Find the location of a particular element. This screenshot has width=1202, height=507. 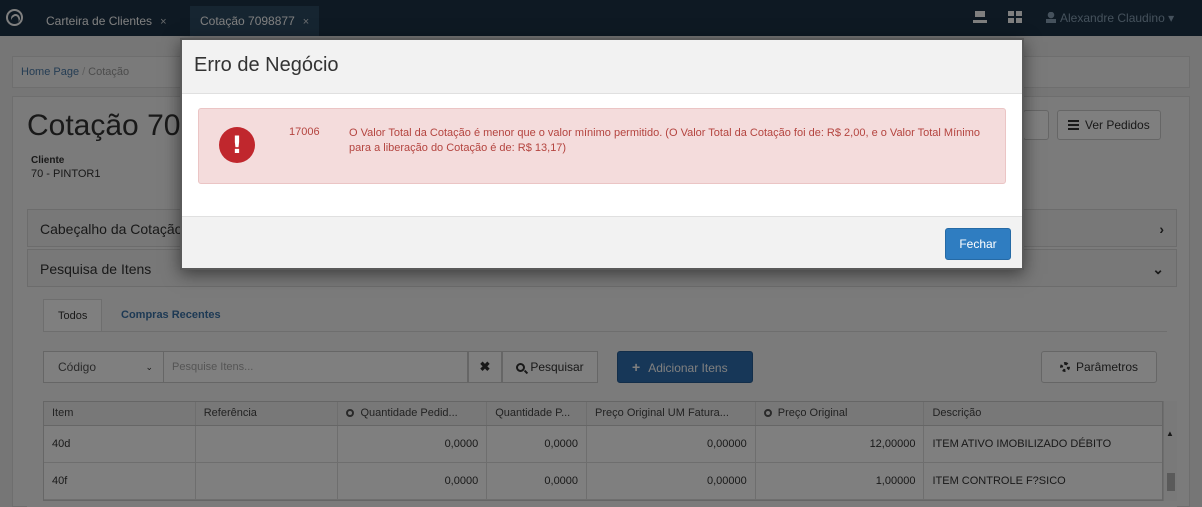

dialog-title: Erro de Negócio is located at coordinates (266, 65).